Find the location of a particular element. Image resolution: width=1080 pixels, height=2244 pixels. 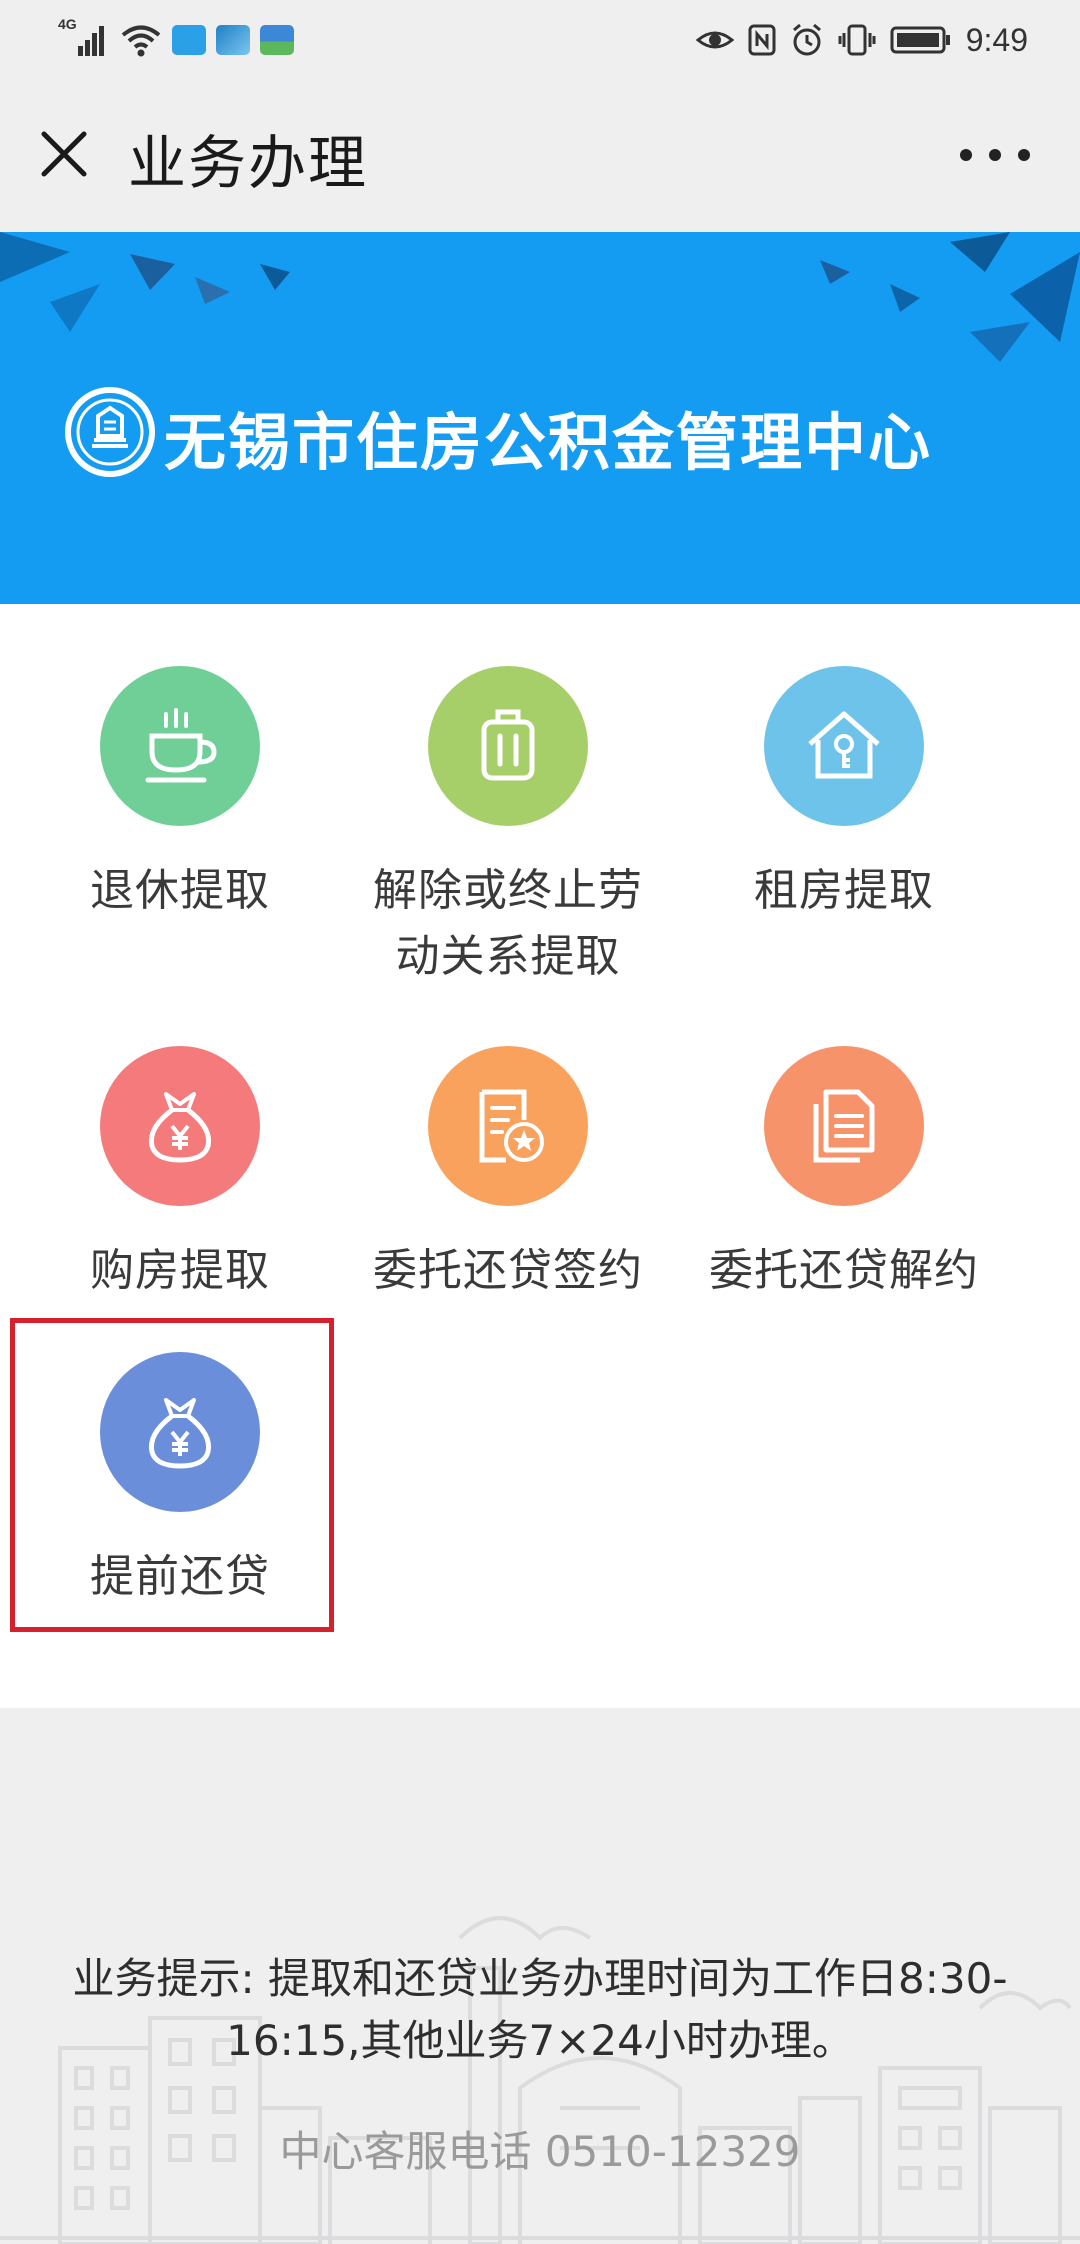

more-button is located at coordinates (995, 155).